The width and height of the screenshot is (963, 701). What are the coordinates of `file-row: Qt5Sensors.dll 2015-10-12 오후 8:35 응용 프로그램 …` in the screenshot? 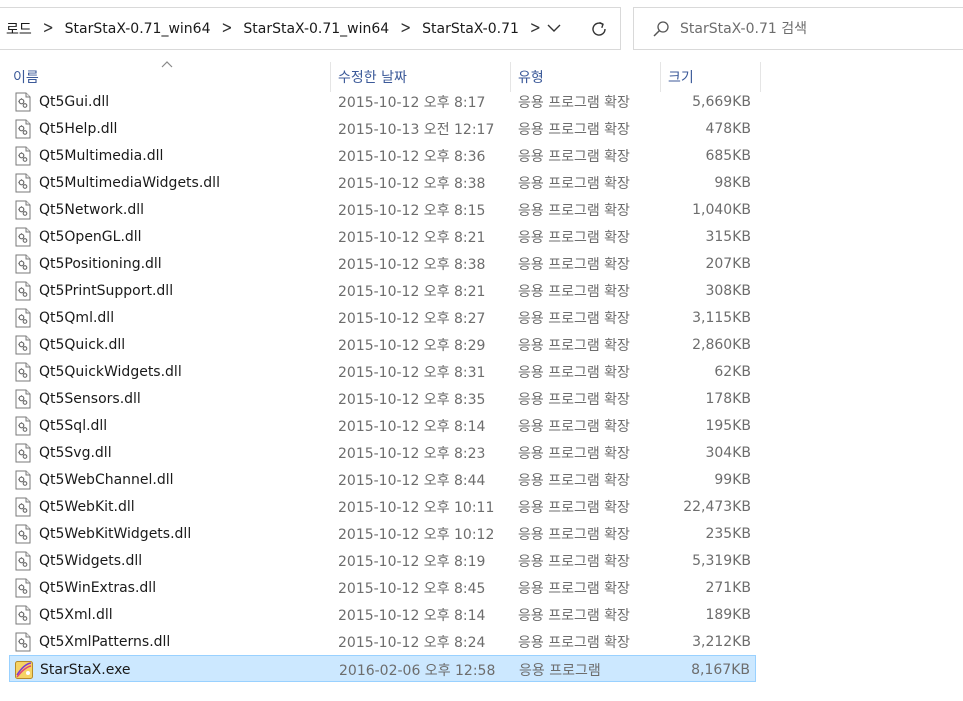 It's located at (382, 398).